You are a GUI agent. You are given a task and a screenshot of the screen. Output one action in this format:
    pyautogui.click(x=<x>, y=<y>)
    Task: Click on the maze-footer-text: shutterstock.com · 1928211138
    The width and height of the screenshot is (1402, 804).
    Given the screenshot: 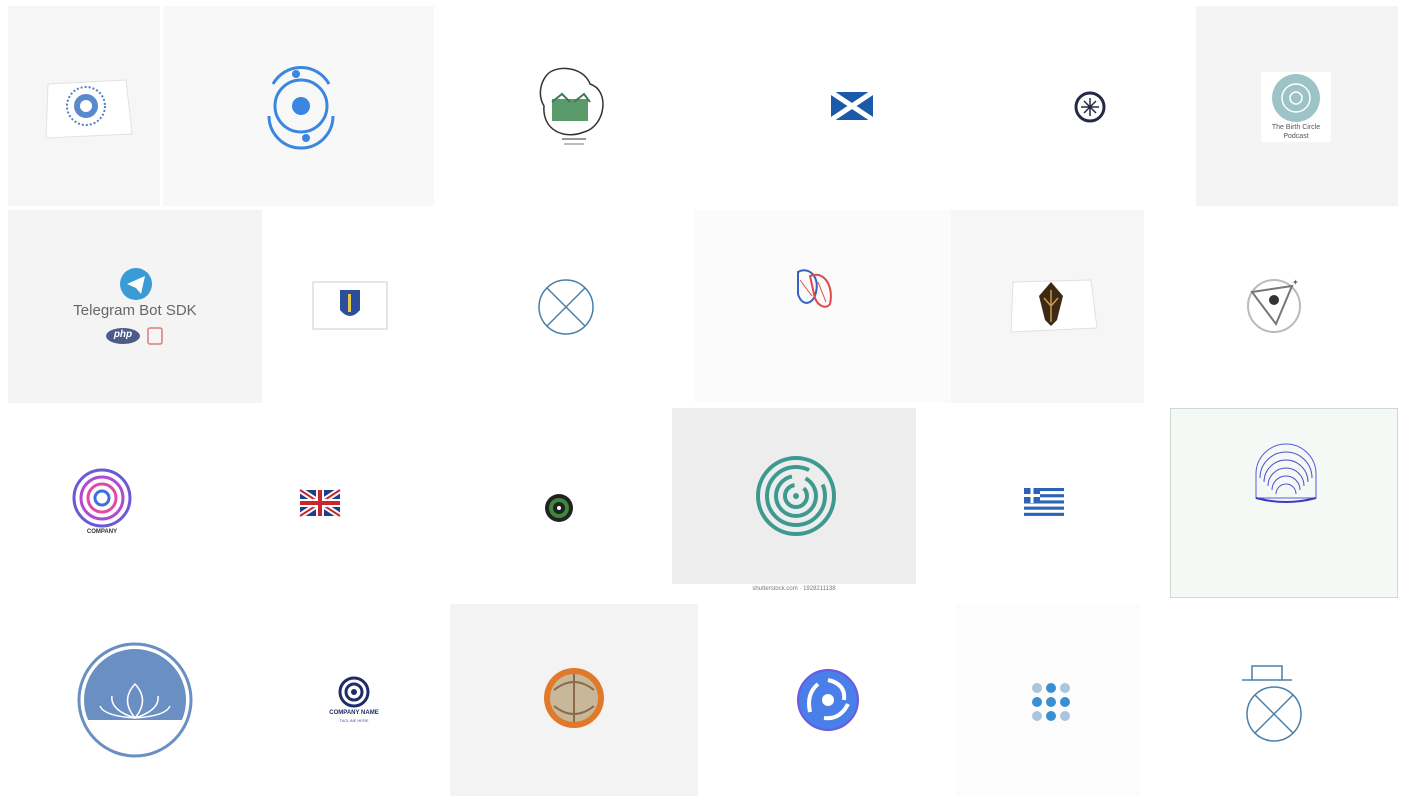 What is the action you would take?
    pyautogui.click(x=794, y=589)
    